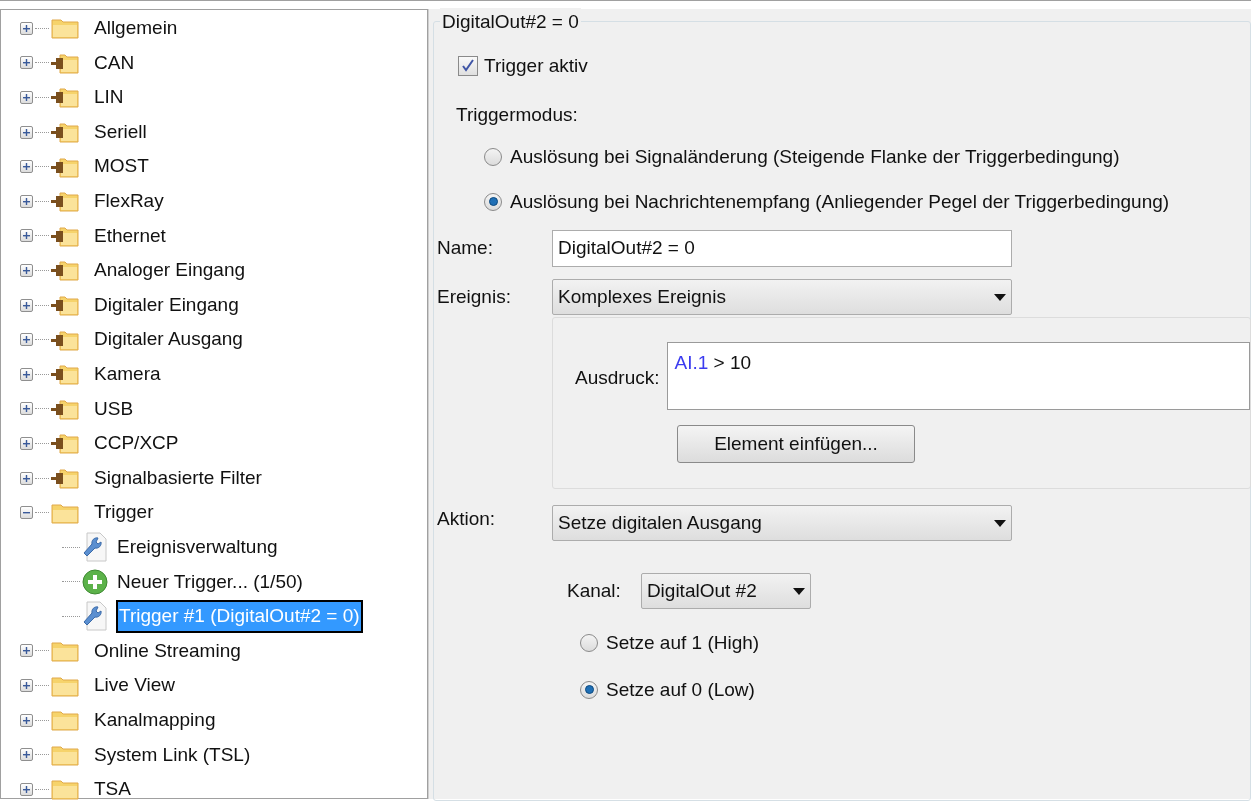 This screenshot has width=1251, height=802. Describe the element at coordinates (167, 651) in the screenshot. I see `tree-item: Online Streaming` at that location.